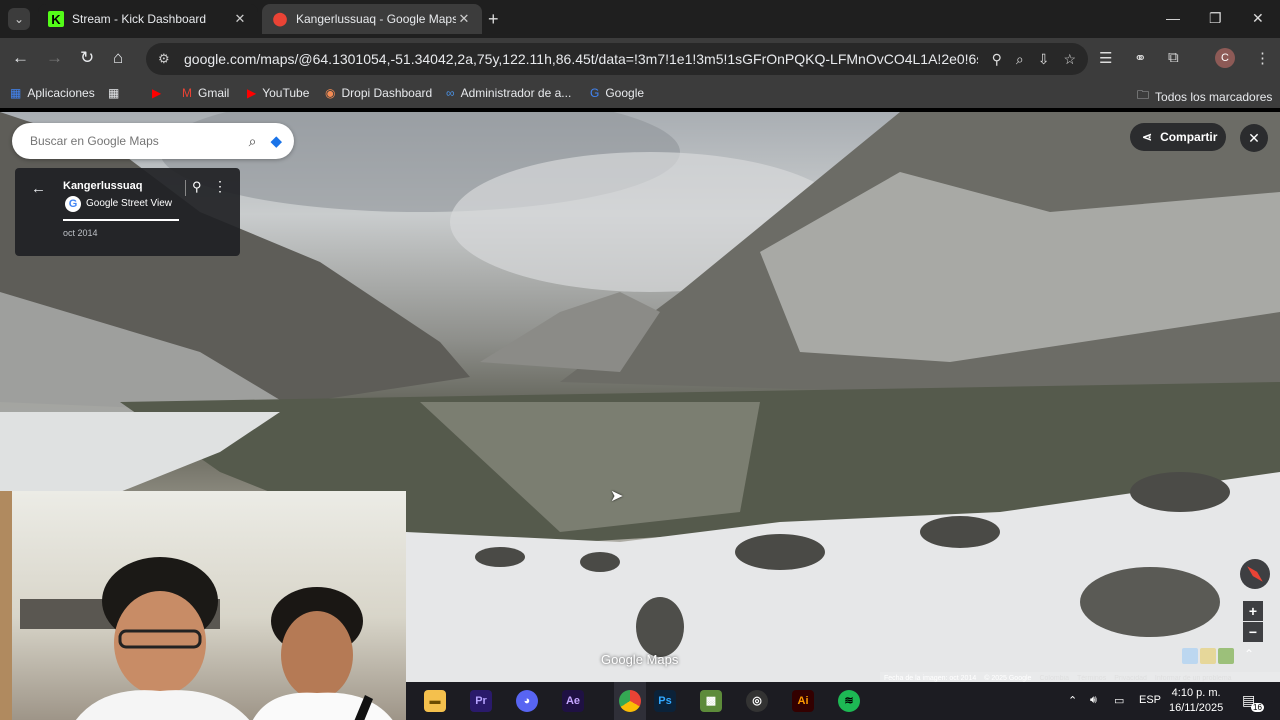 This screenshot has width=1280, height=720. I want to click on tab-search-icon: ⌄, so click(19, 19).